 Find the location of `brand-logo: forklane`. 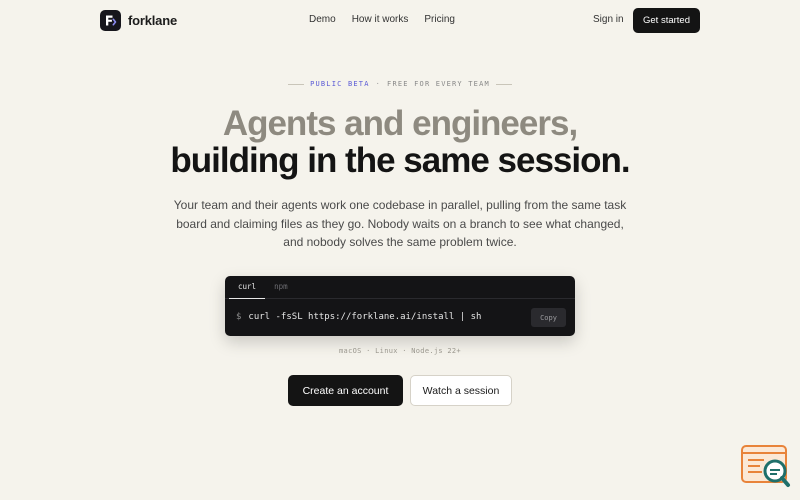

brand-logo: forklane is located at coordinates (138, 20).